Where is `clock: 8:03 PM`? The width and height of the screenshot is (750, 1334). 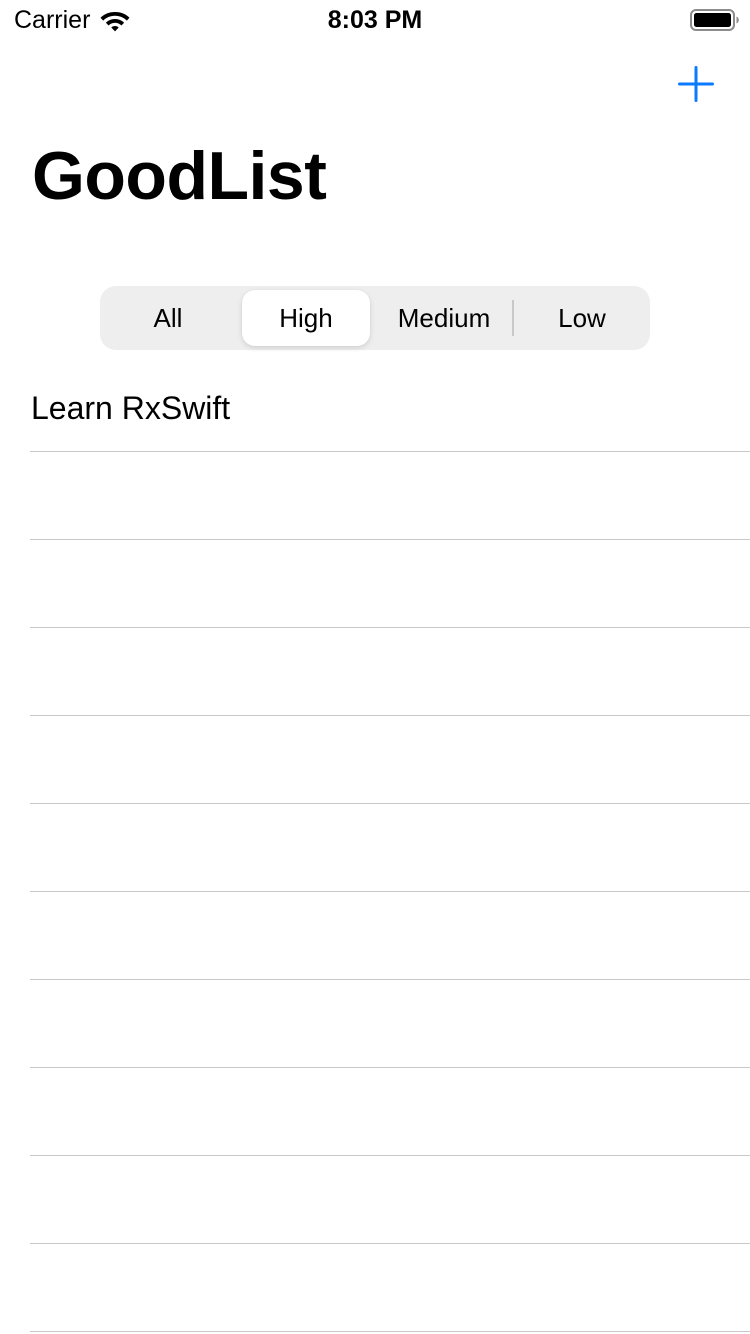 clock: 8:03 PM is located at coordinates (375, 20).